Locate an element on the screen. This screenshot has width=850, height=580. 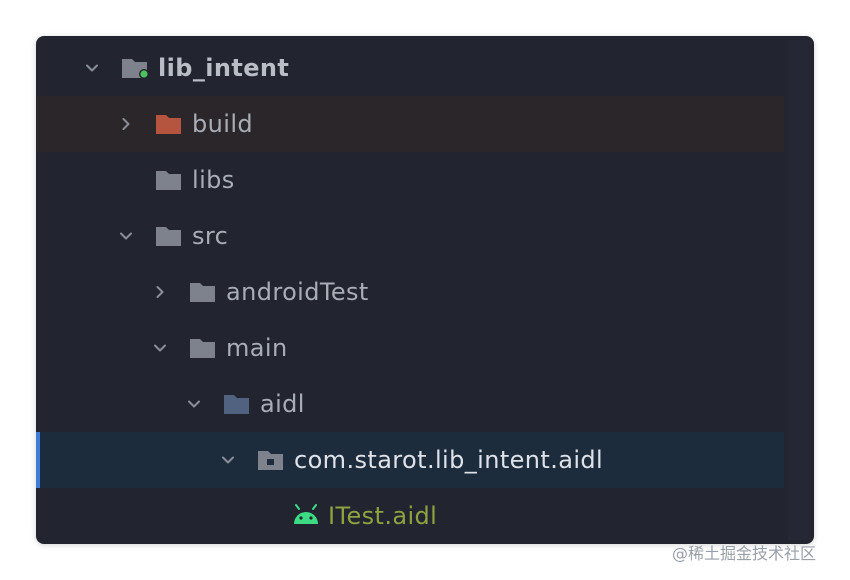
tree-row-android-test: androidTest is located at coordinates (410, 292).